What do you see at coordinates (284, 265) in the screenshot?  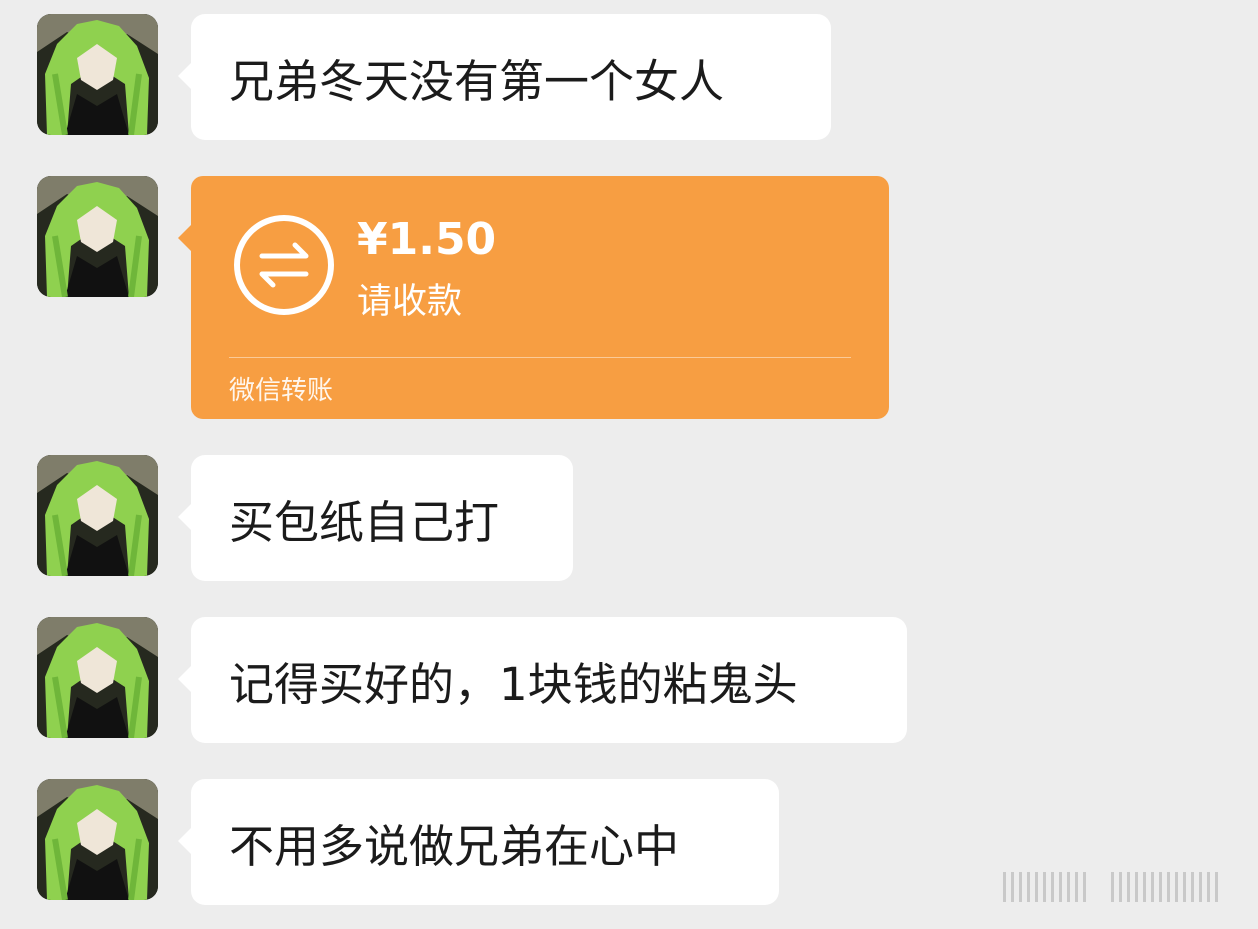 I see `transfer-arrows-icon` at bounding box center [284, 265].